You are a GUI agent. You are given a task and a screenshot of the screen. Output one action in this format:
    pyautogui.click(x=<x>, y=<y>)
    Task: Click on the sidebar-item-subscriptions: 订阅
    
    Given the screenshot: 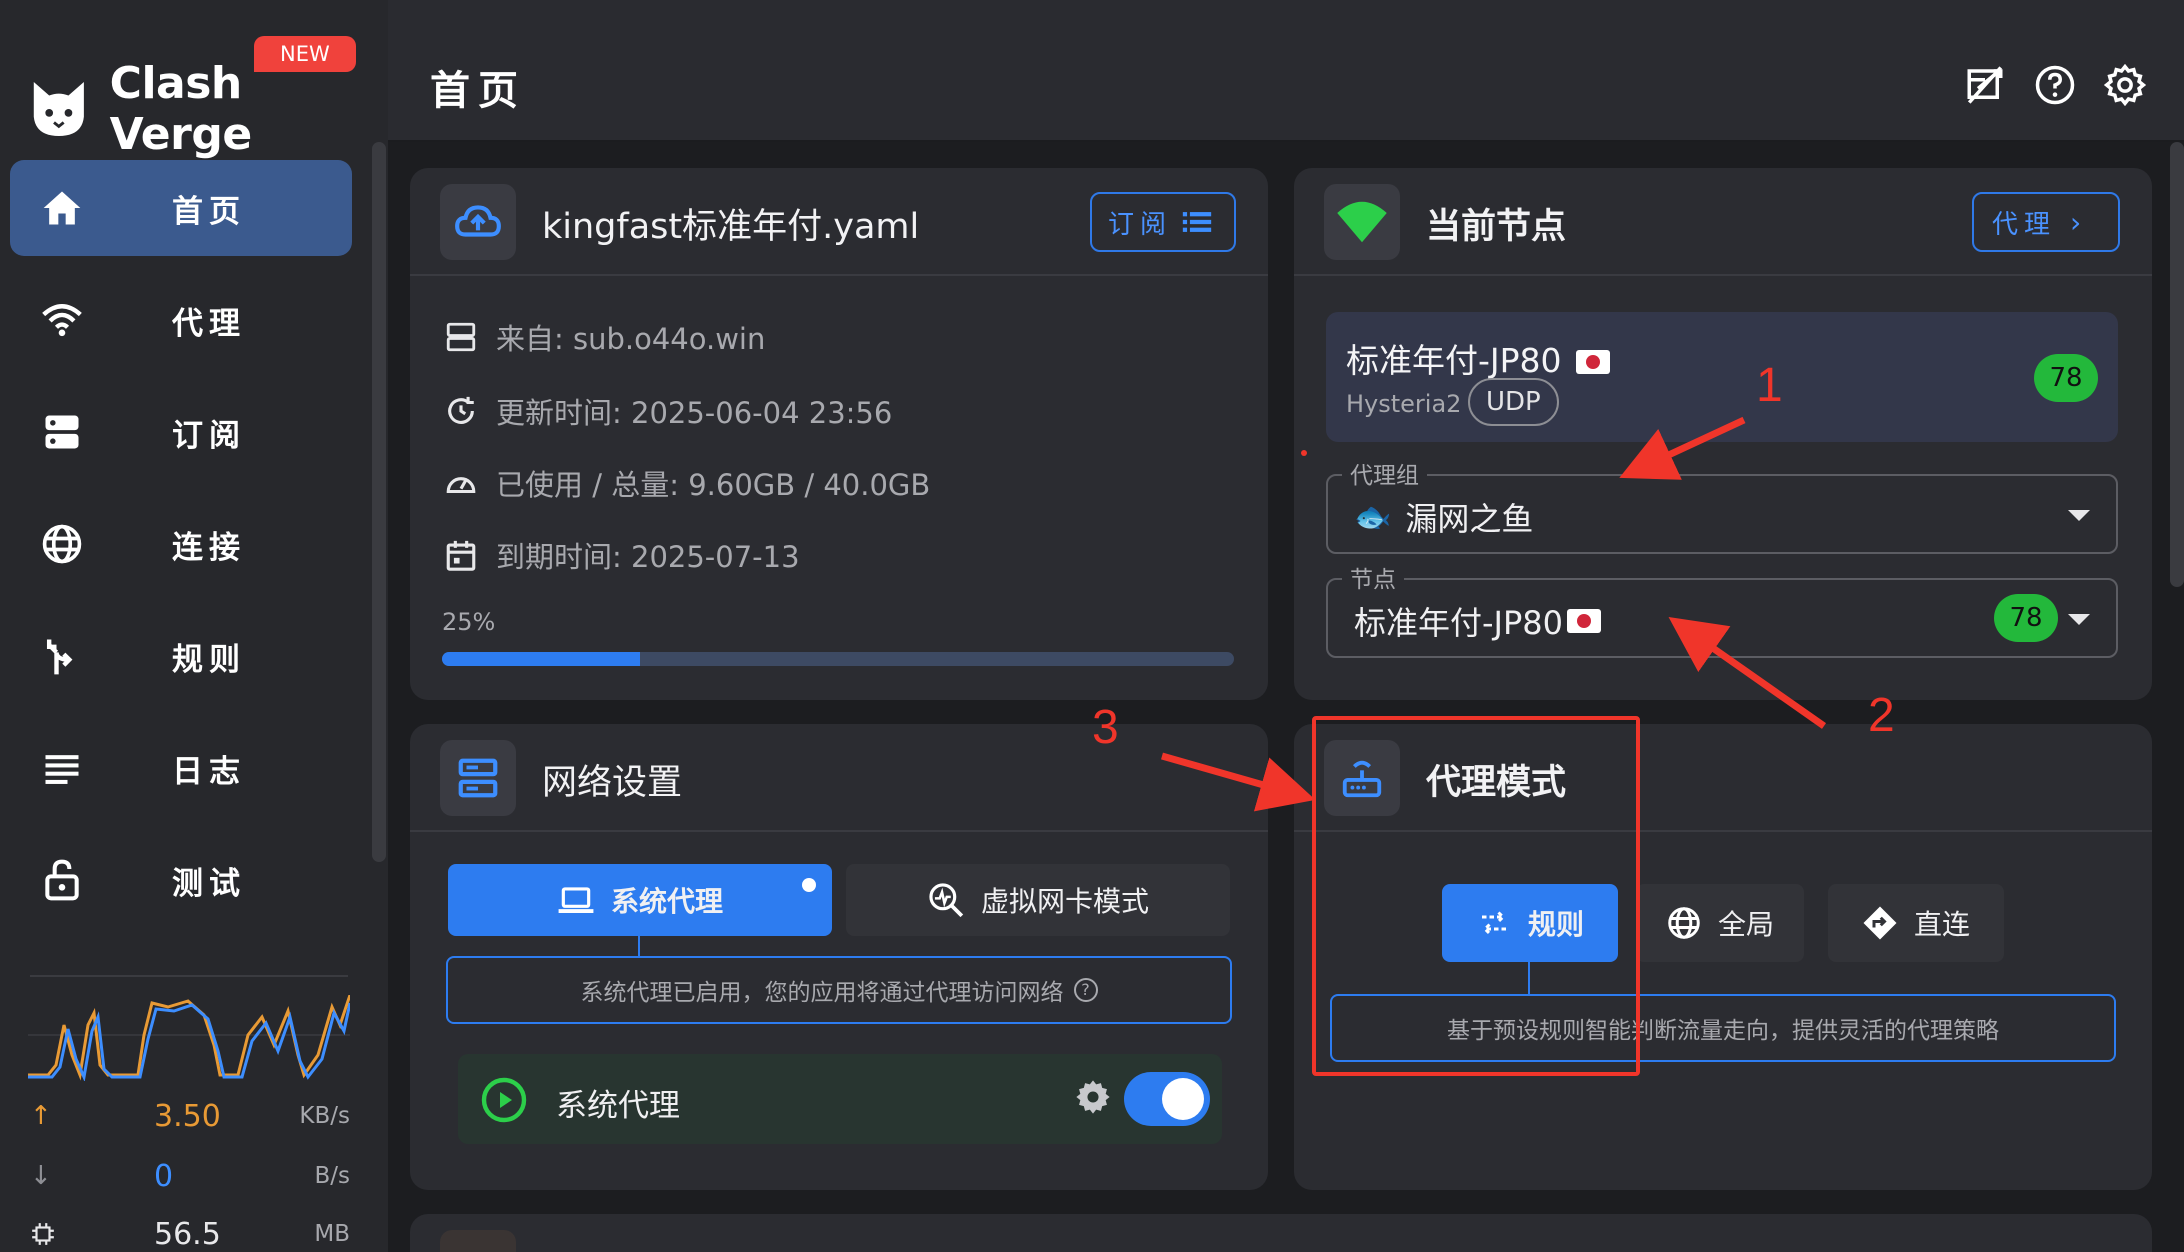 What is the action you would take?
    pyautogui.click(x=181, y=432)
    